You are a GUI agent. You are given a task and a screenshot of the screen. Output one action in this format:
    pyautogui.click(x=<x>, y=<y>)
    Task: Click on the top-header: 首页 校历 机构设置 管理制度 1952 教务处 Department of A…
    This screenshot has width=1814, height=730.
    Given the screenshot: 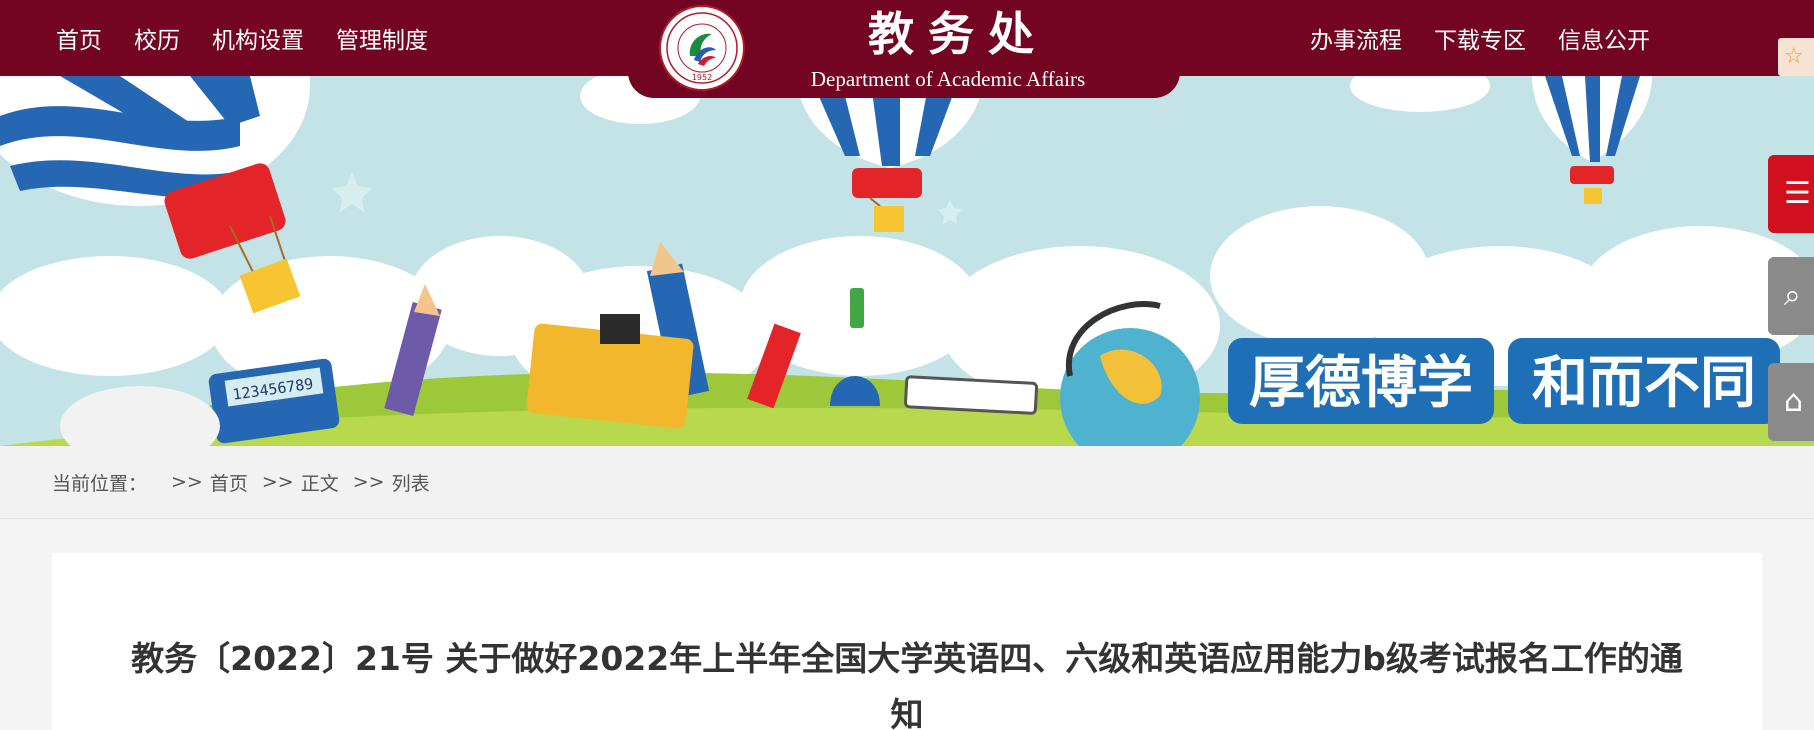 What is the action you would take?
    pyautogui.click(x=907, y=49)
    